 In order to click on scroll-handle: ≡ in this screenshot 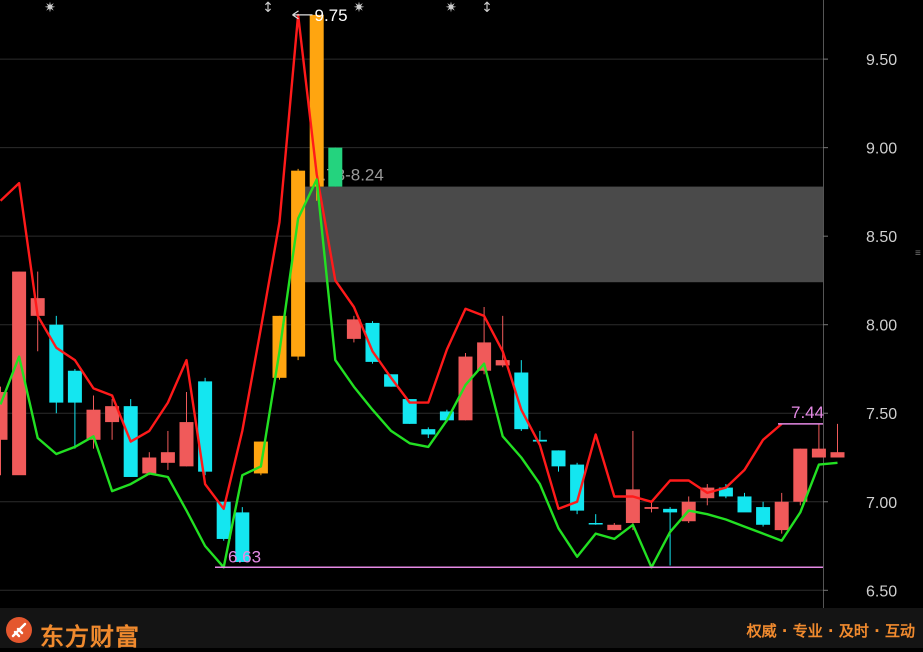, I will do `click(918, 257)`.